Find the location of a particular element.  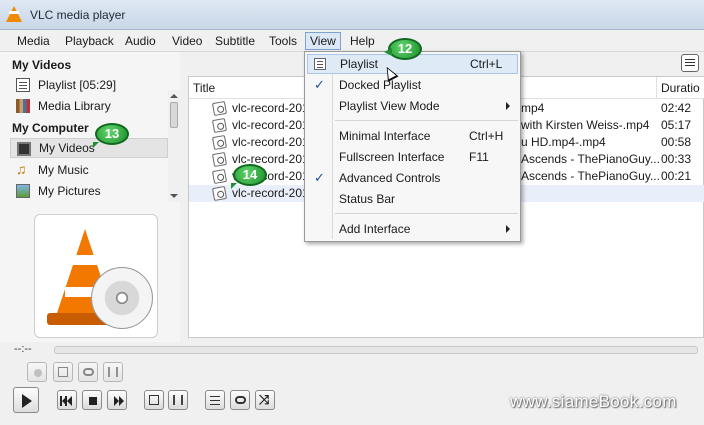

fullscreen-button is located at coordinates (154, 400).